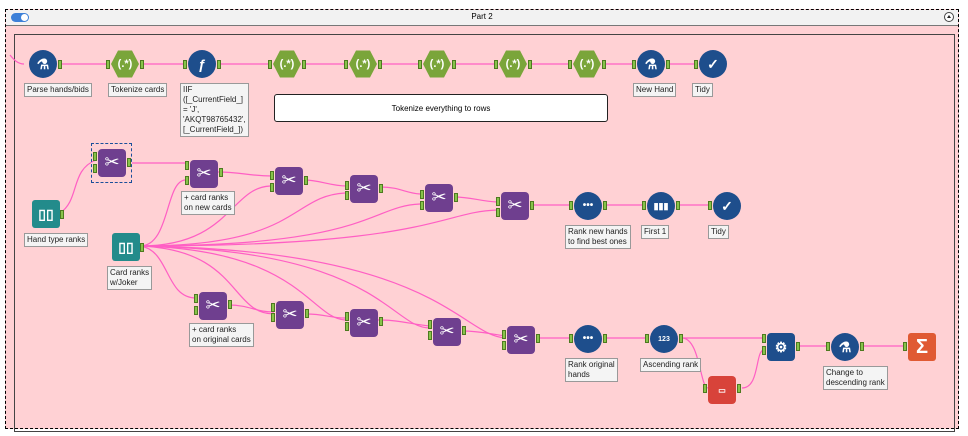  What do you see at coordinates (441, 108) in the screenshot?
I see `comment-box: Tokenize everything to rows` at bounding box center [441, 108].